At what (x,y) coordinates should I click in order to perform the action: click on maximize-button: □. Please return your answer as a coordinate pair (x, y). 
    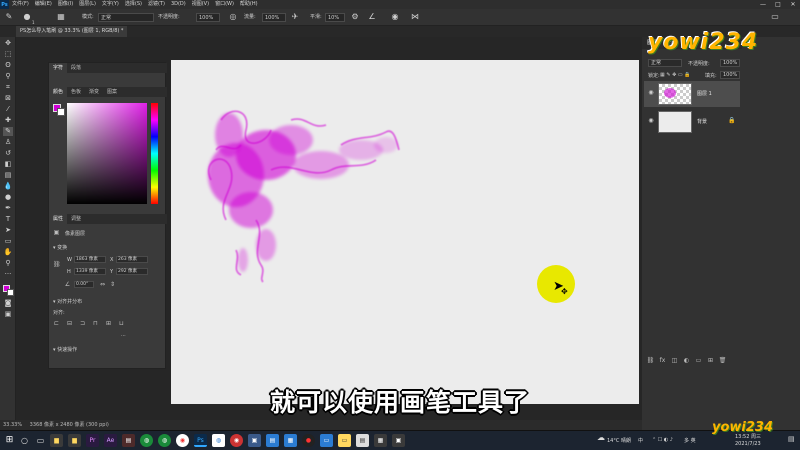
    Looking at the image, I should click on (778, 4).